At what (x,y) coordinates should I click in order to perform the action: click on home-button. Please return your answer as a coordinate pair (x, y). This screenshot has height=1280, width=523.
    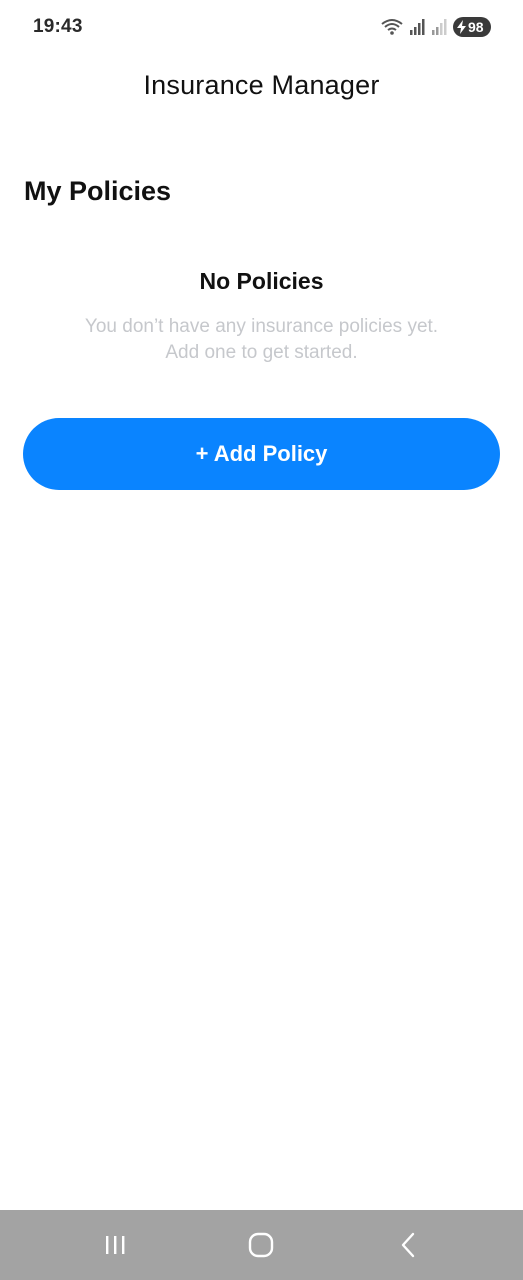
    Looking at the image, I should click on (261, 1245).